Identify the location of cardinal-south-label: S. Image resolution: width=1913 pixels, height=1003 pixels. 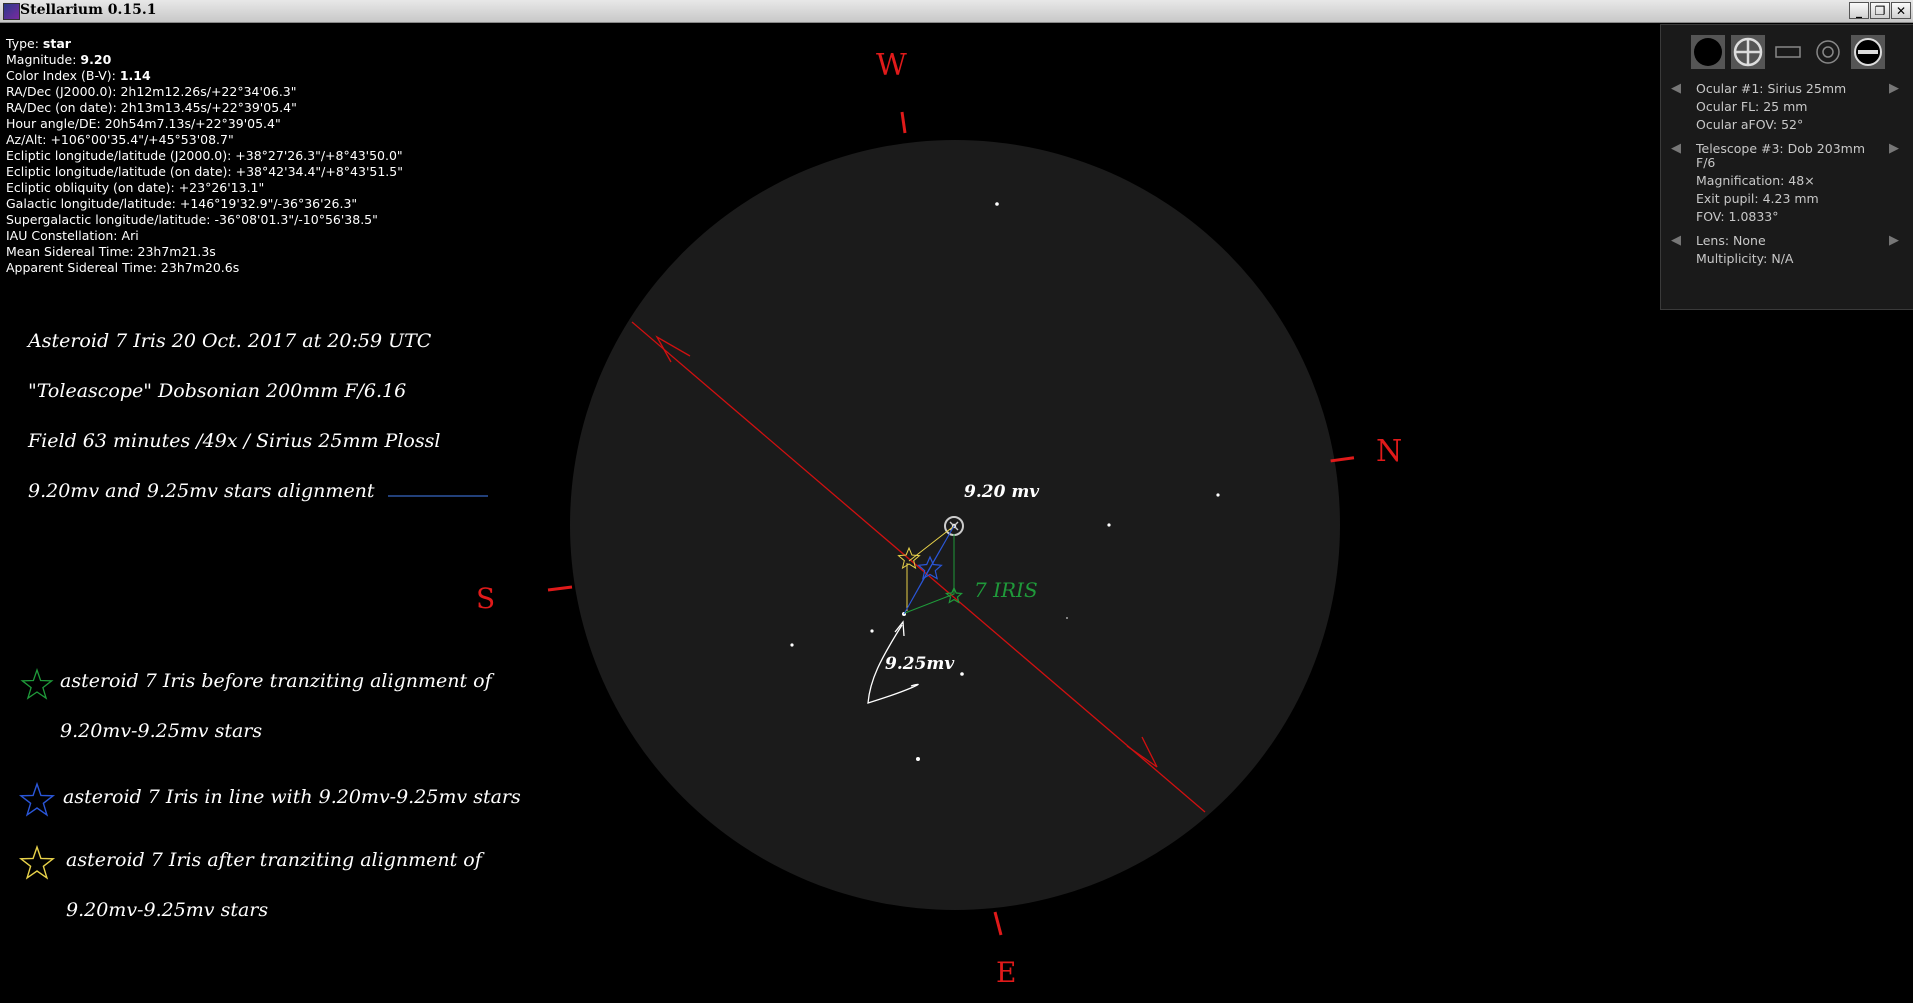
(486, 598).